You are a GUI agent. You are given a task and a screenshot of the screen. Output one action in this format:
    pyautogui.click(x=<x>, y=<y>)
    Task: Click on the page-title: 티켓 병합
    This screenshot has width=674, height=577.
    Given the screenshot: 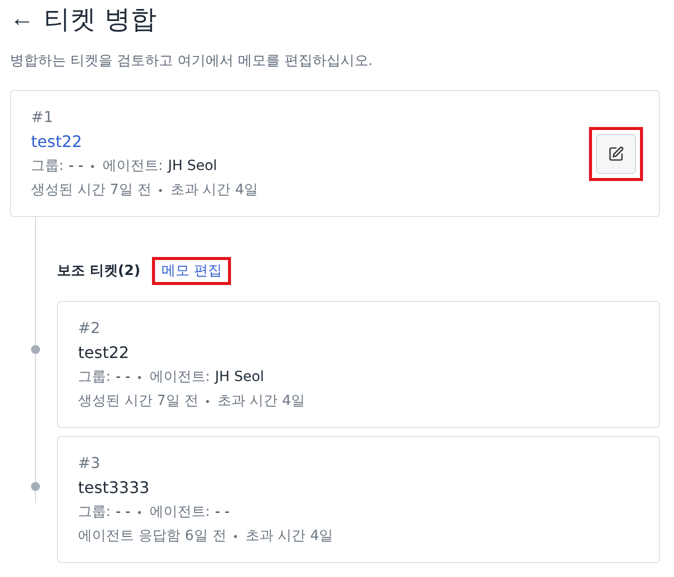 What is the action you would take?
    pyautogui.click(x=100, y=20)
    